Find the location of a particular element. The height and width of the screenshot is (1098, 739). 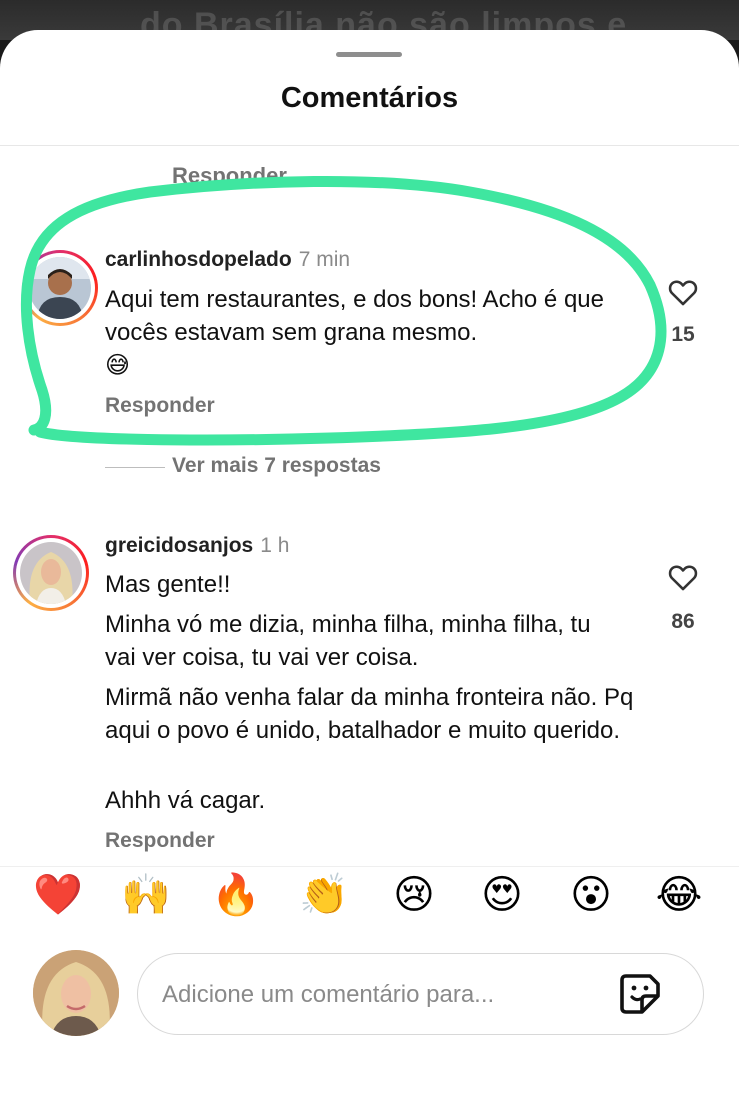

comment-composer is located at coordinates (420, 994).